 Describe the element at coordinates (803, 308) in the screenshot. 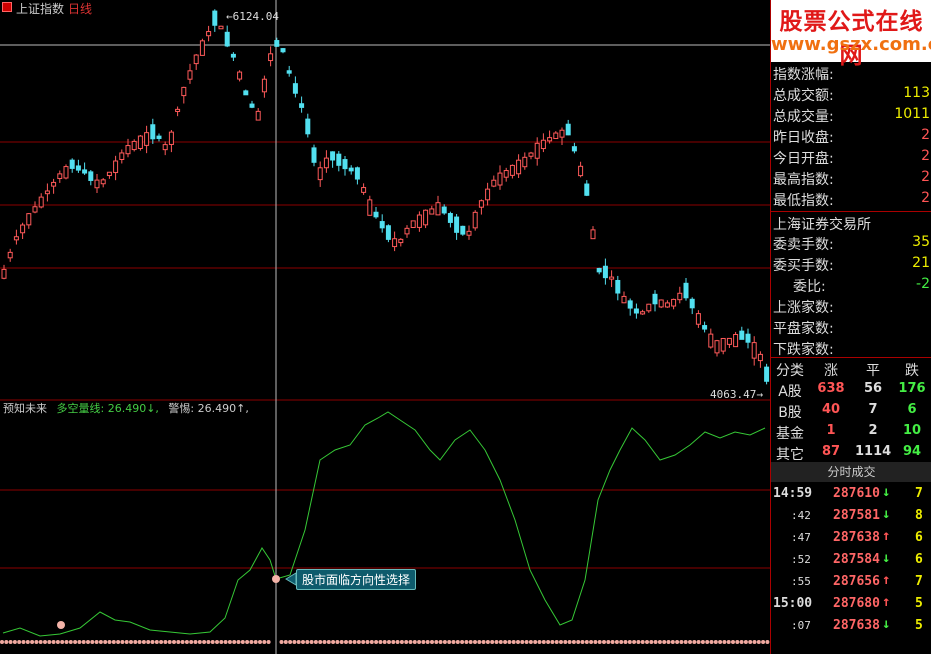

I see `exchange-label: 上涨家数:` at that location.